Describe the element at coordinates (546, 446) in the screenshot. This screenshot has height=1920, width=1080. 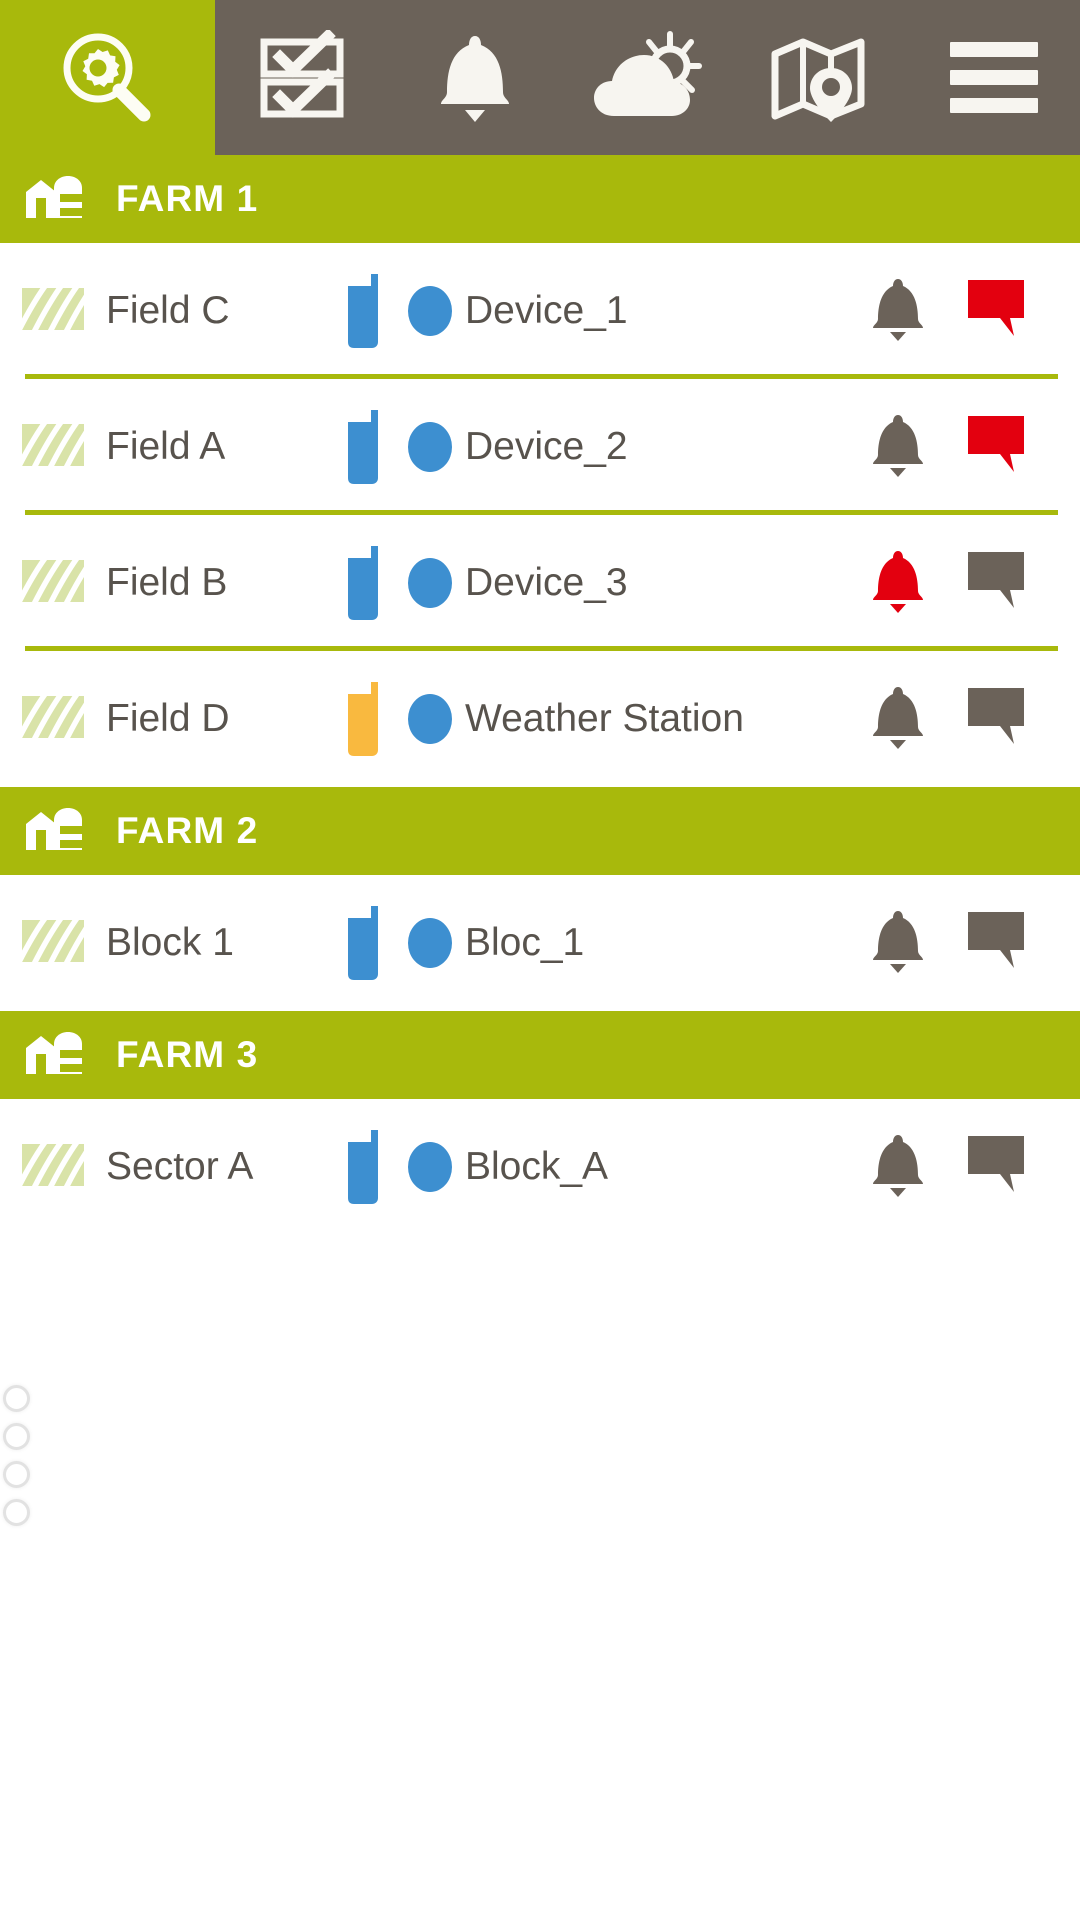
I see `device-name-label: Device_2` at that location.